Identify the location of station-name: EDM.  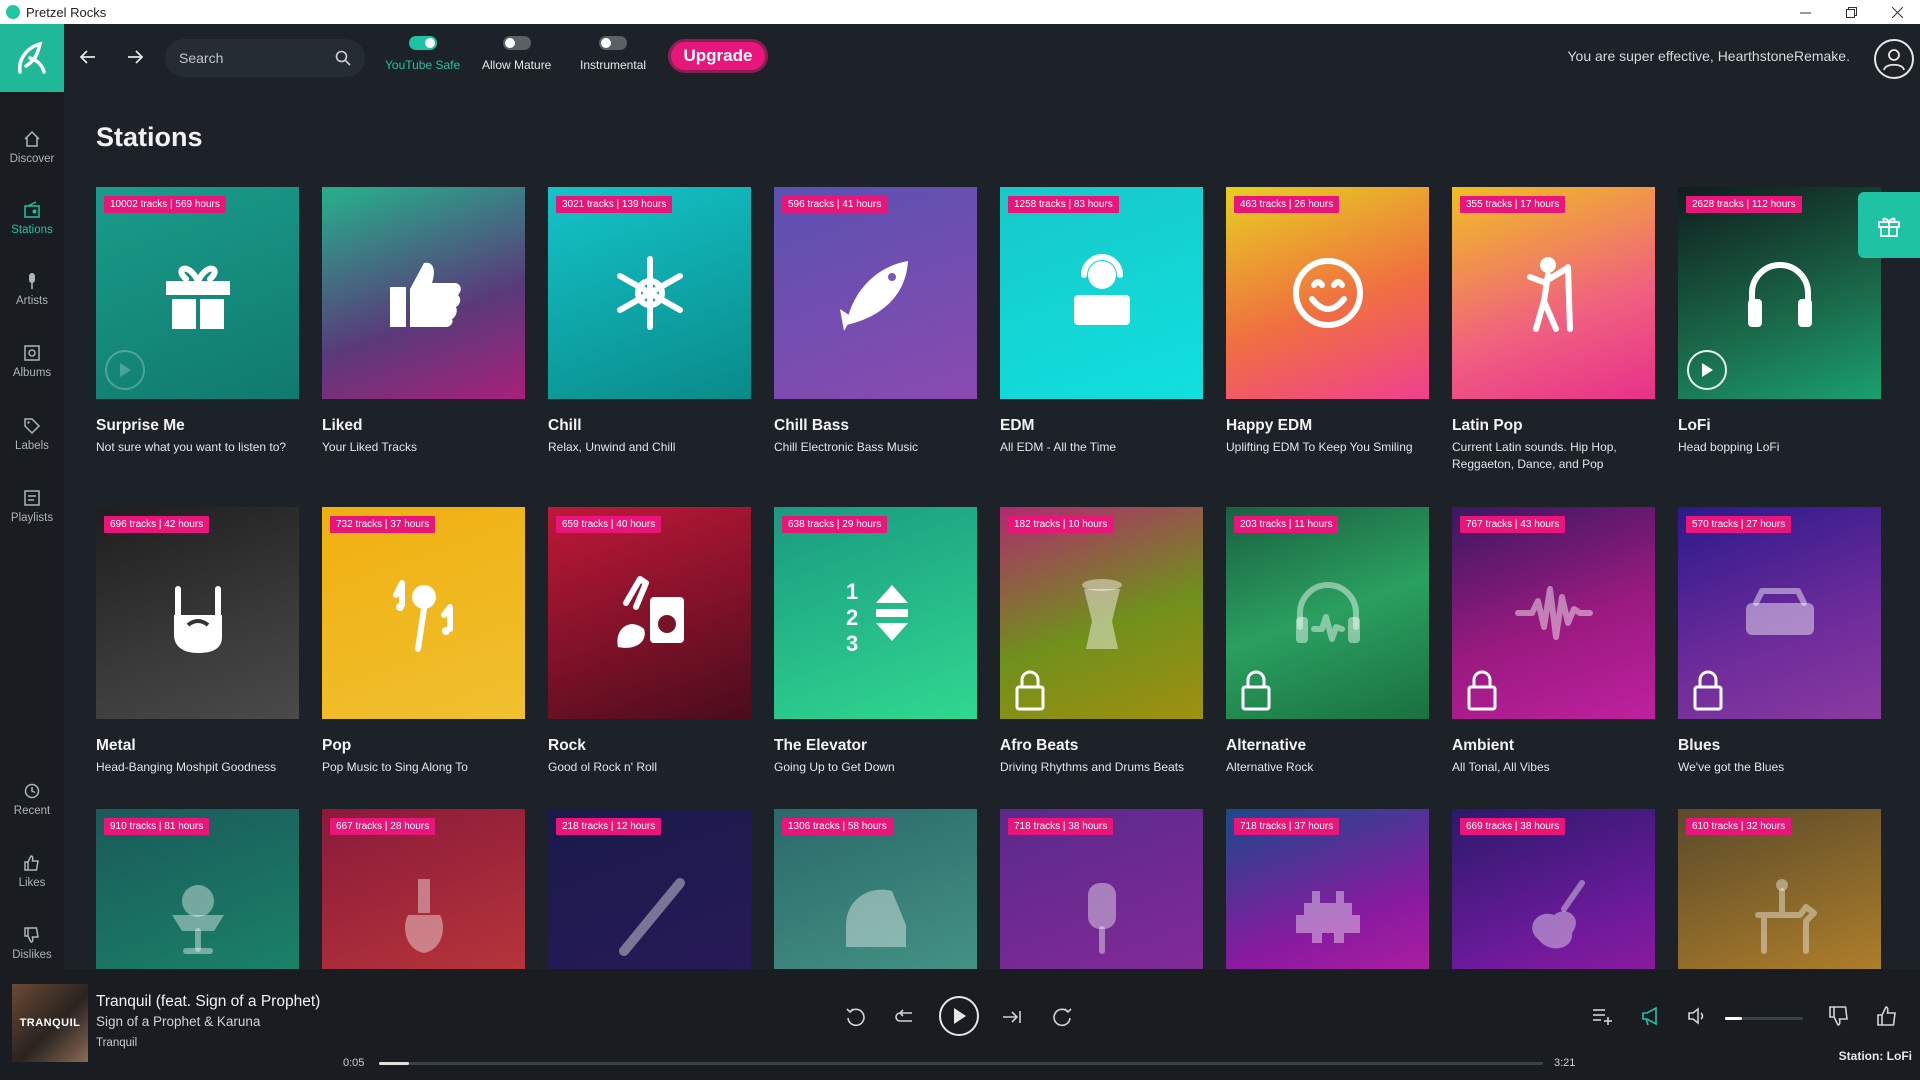
(1101, 426).